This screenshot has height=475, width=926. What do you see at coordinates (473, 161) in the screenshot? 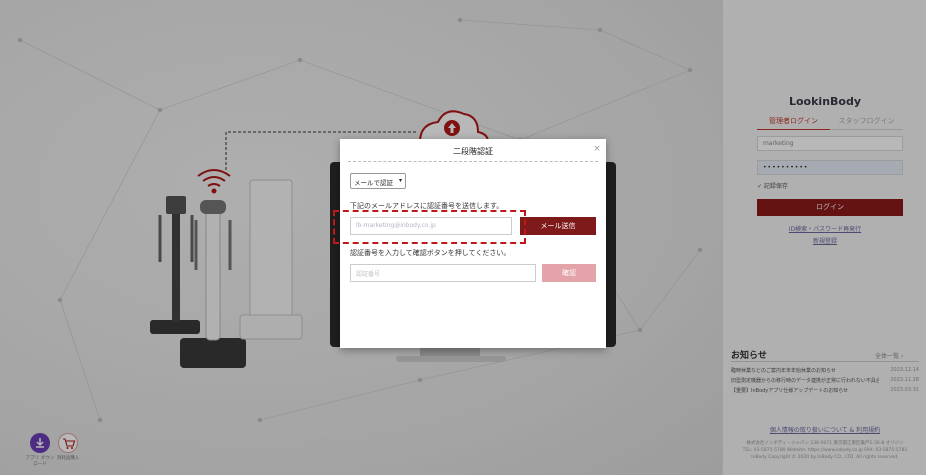
I see `modal-divider` at bounding box center [473, 161].